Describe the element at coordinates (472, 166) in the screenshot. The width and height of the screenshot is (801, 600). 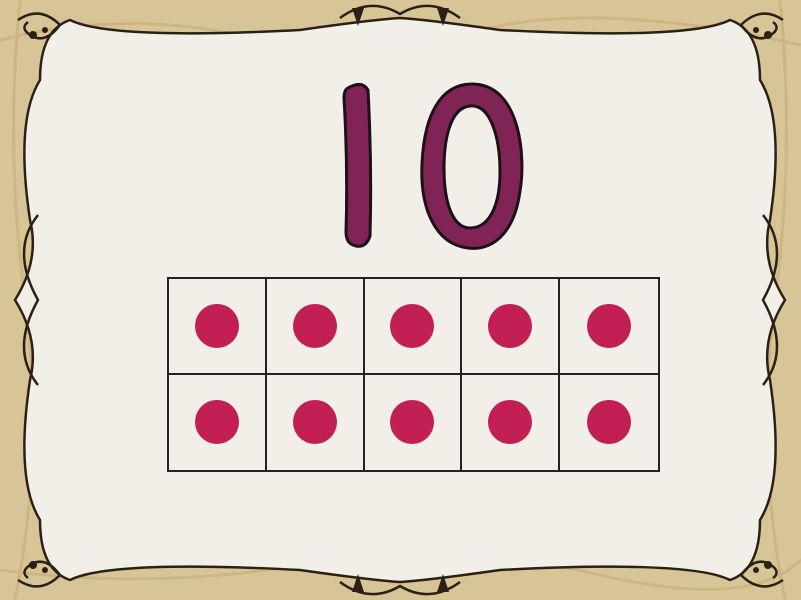
I see `digit-zero` at that location.